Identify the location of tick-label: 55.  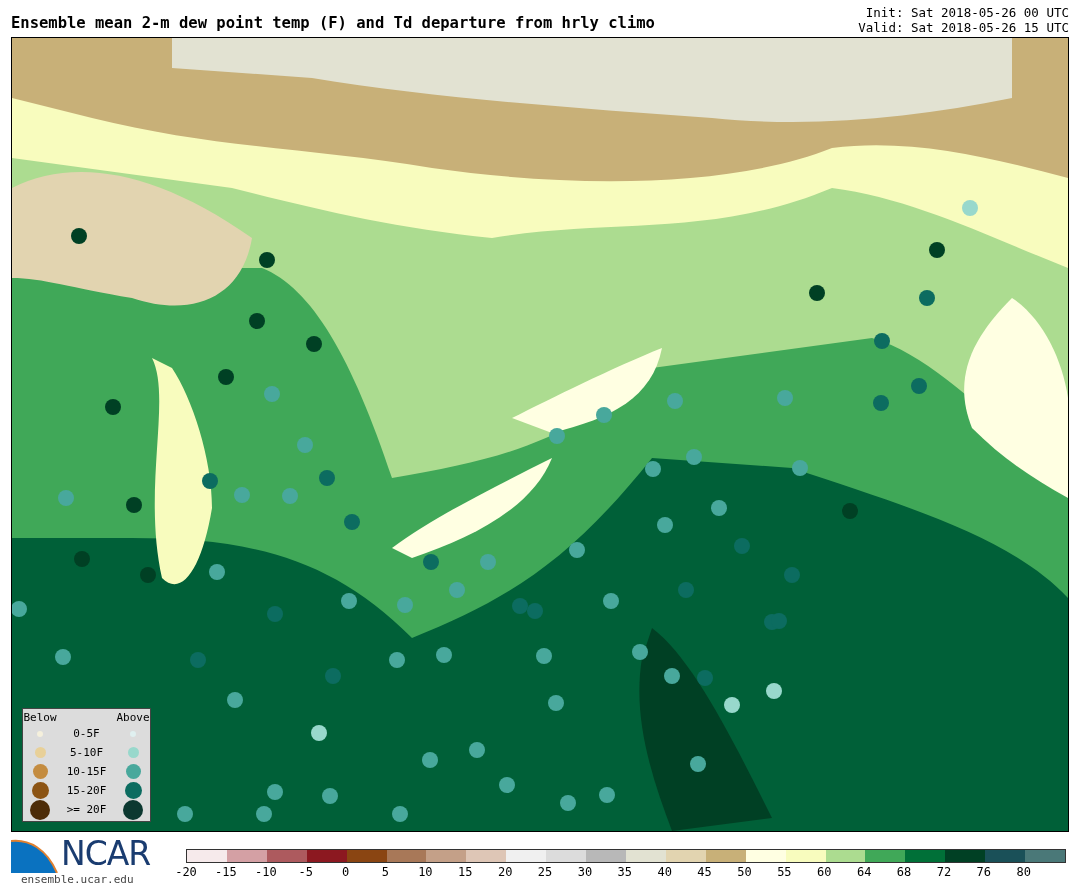
(784, 872).